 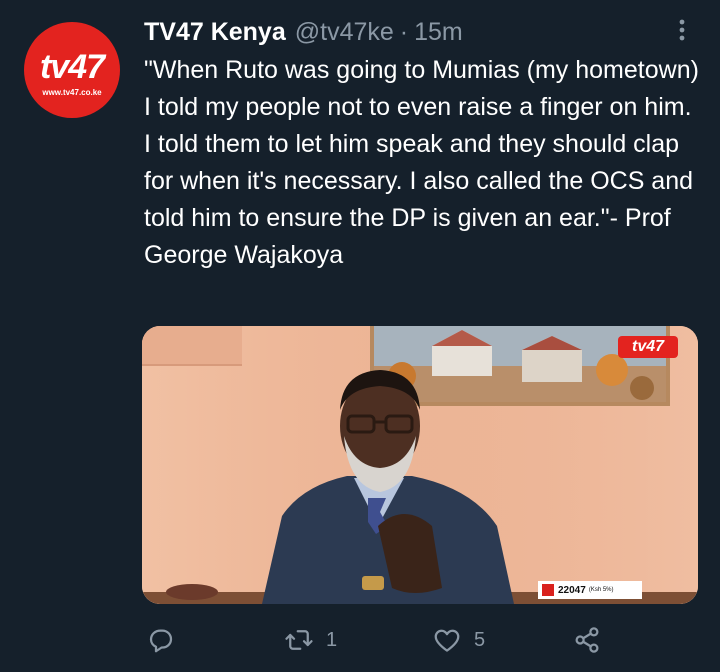 I want to click on like-button: 5, so click(x=458, y=640).